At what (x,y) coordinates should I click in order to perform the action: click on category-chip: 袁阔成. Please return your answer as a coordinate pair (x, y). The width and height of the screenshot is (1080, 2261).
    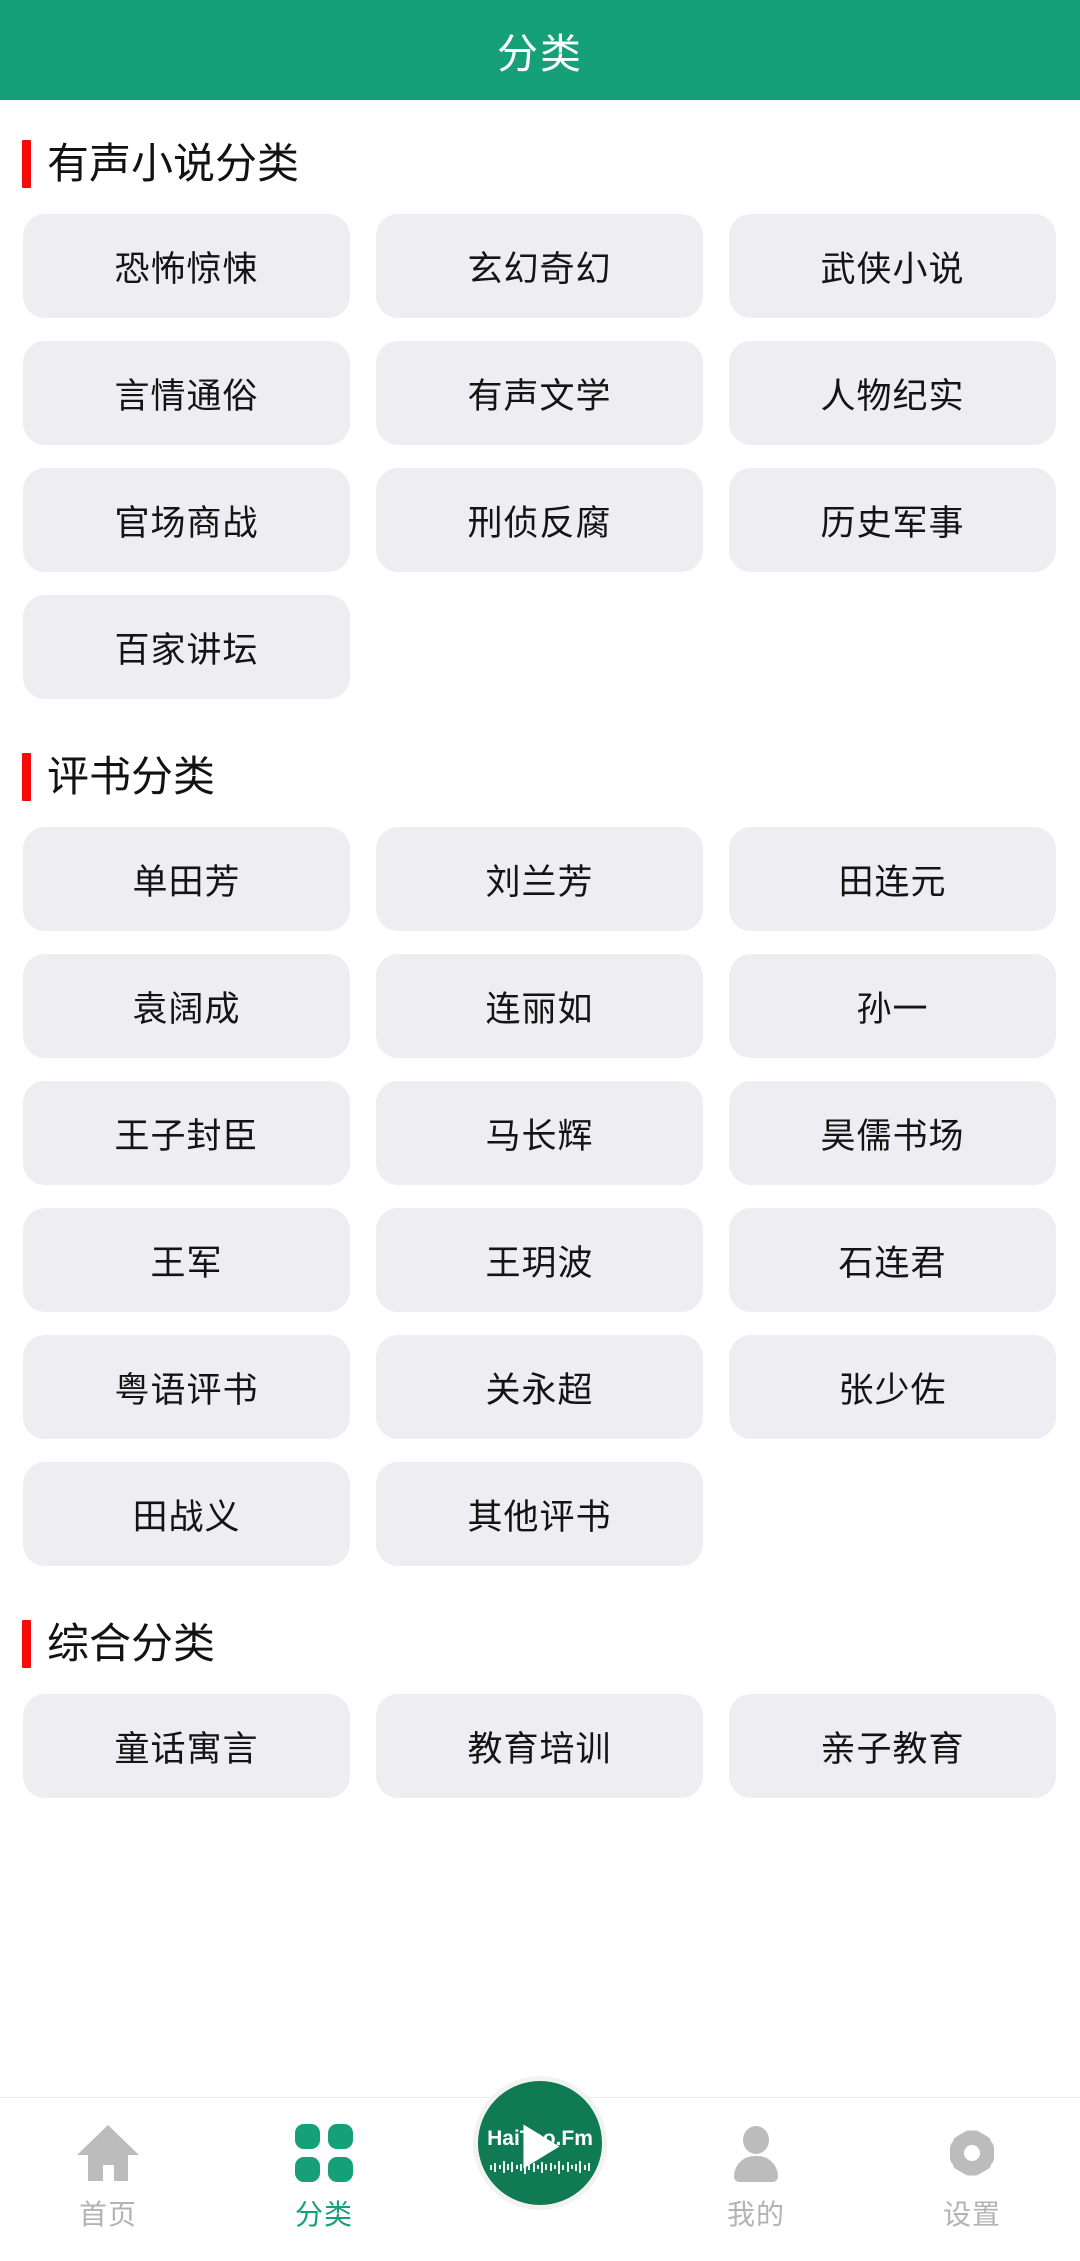
    Looking at the image, I should click on (186, 1006).